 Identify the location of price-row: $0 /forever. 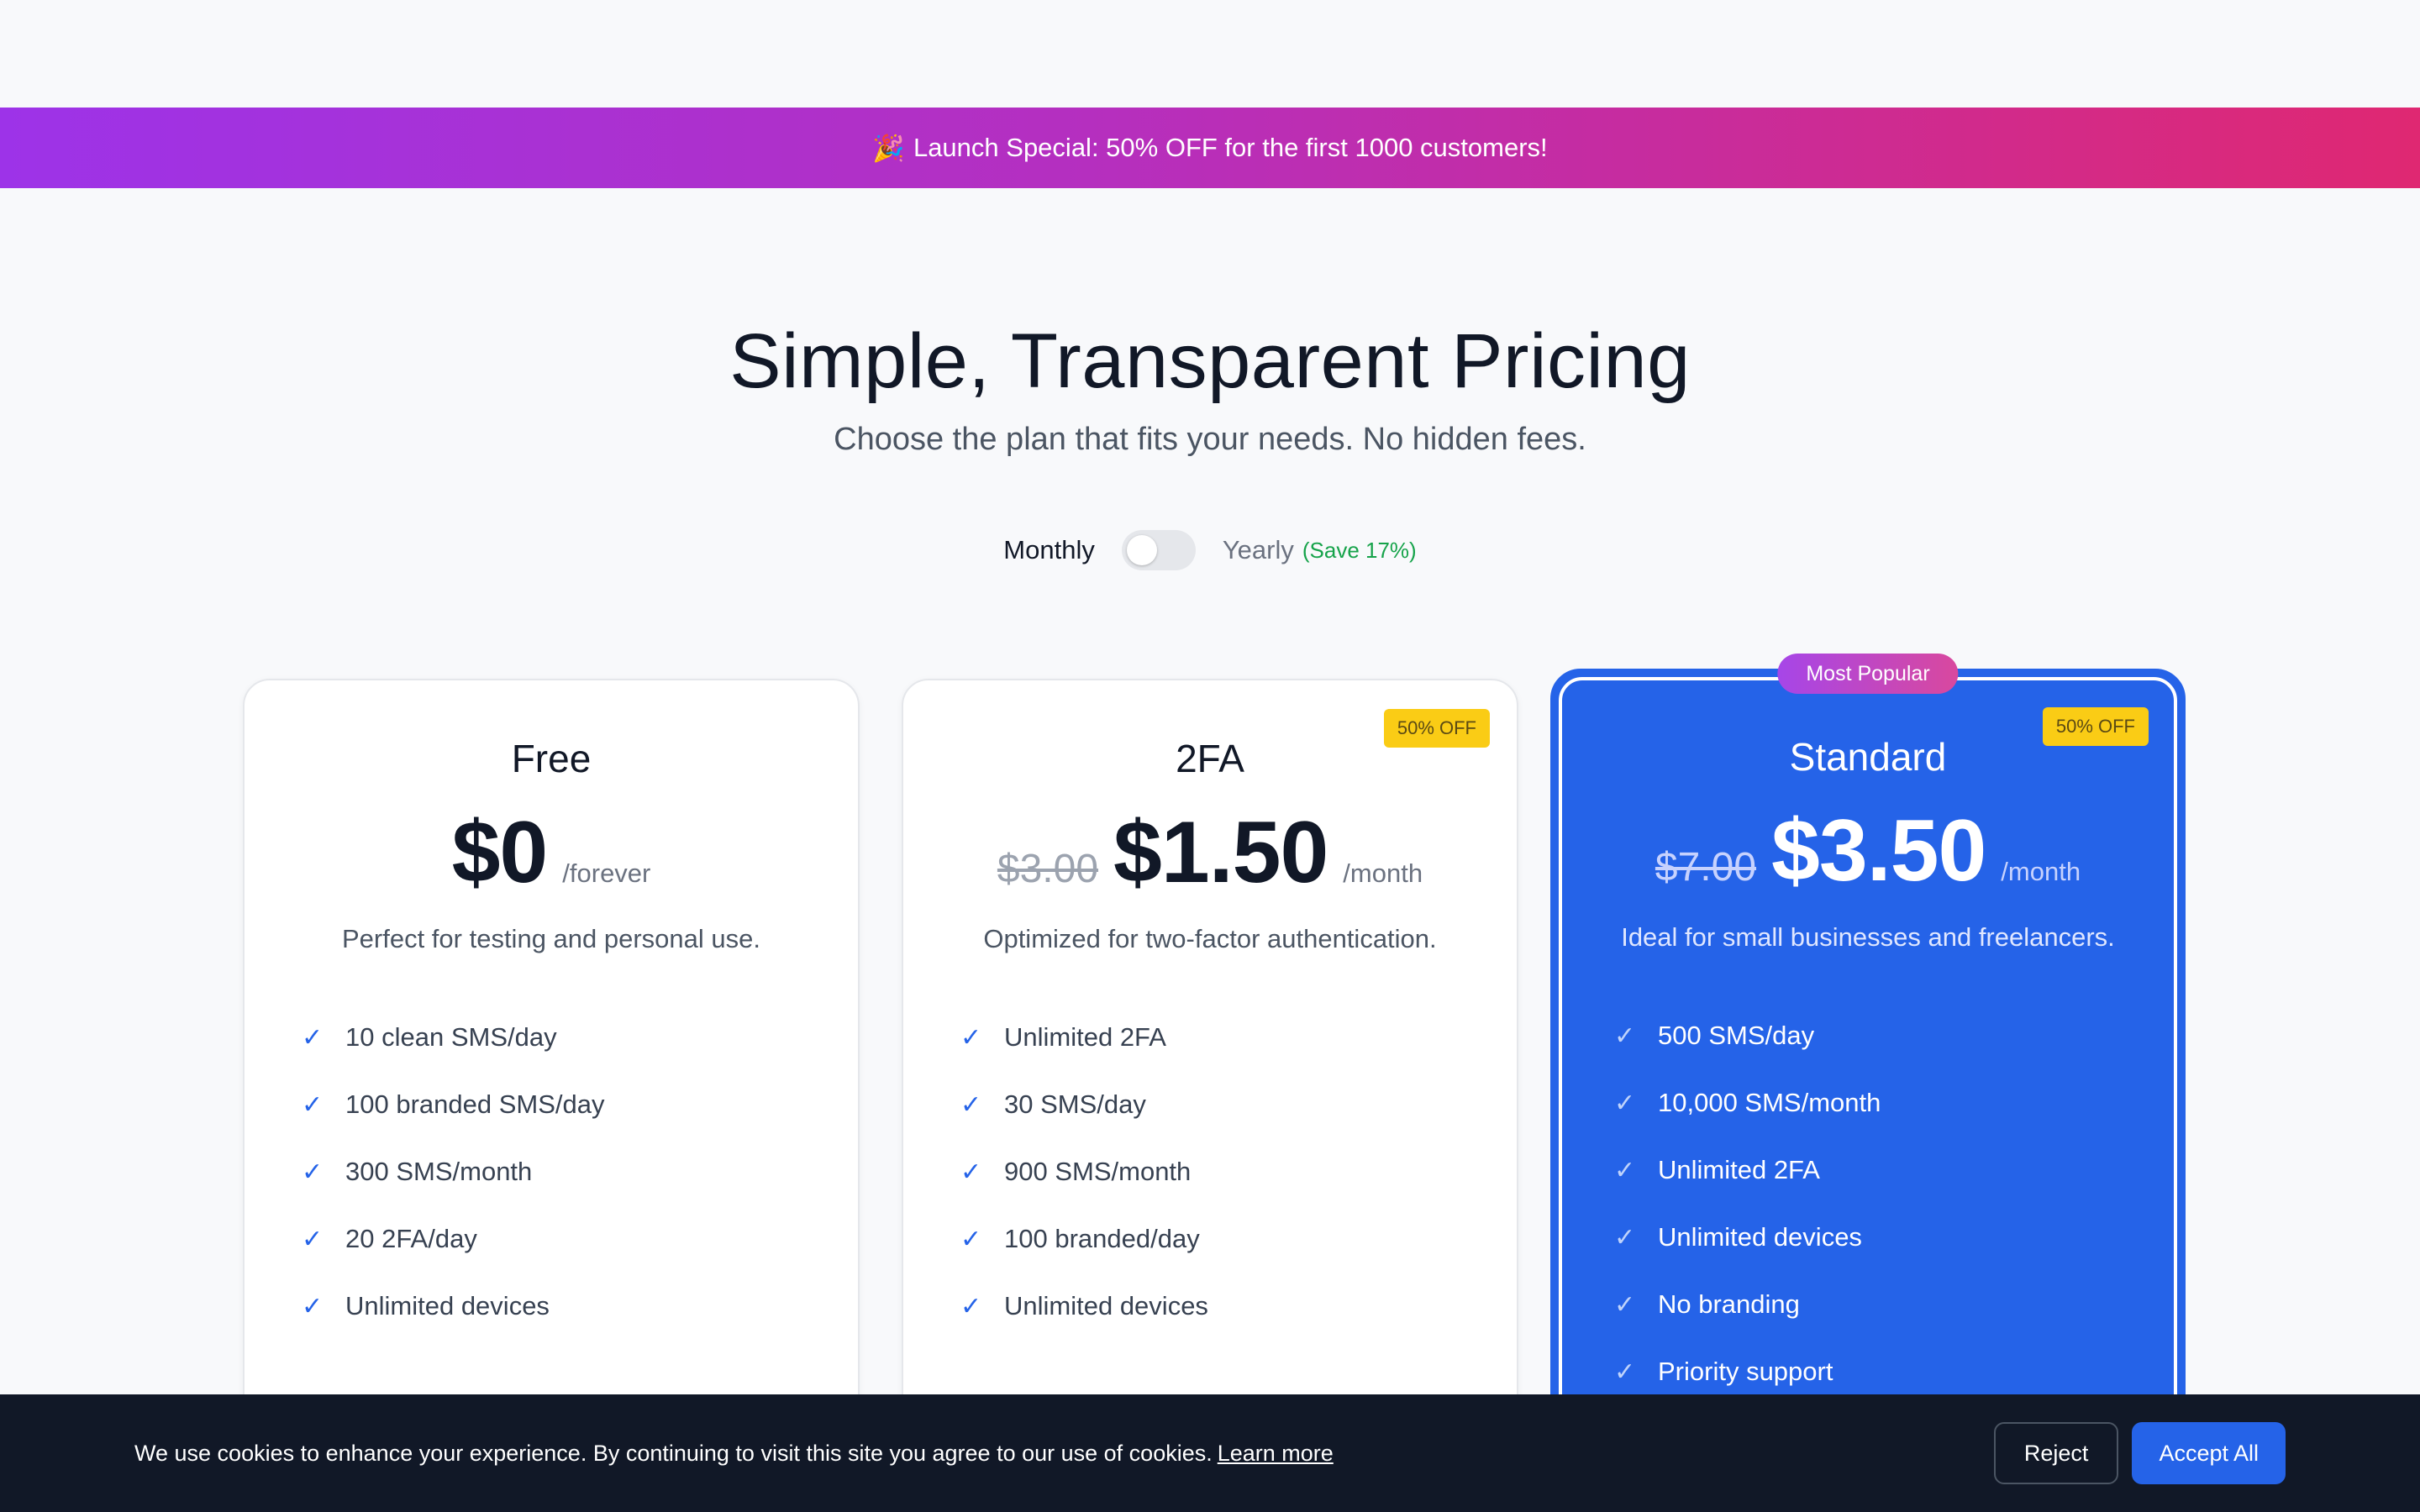
(552, 852).